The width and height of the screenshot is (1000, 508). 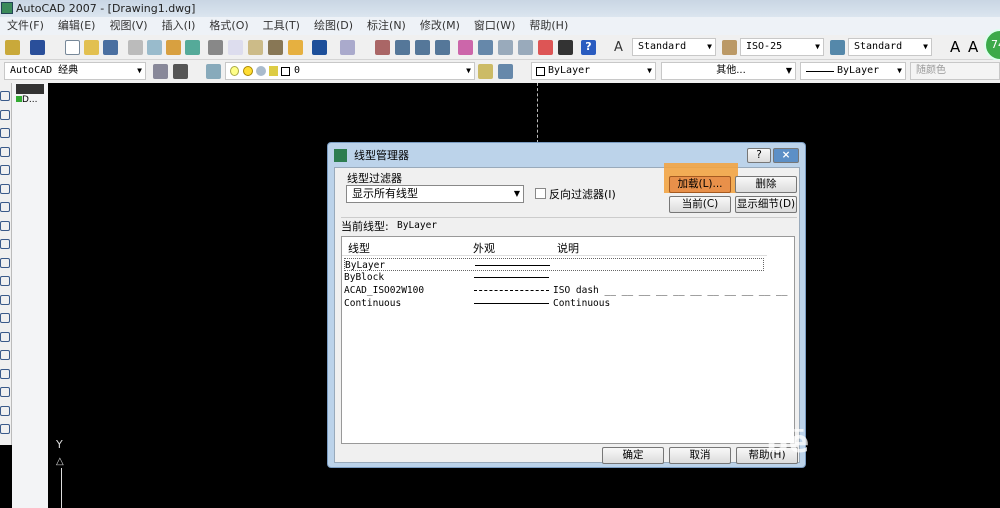 I want to click on line-icon, so click(x=5, y=96).